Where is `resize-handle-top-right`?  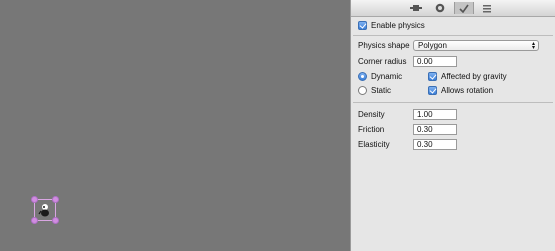 resize-handle-top-right is located at coordinates (55, 199).